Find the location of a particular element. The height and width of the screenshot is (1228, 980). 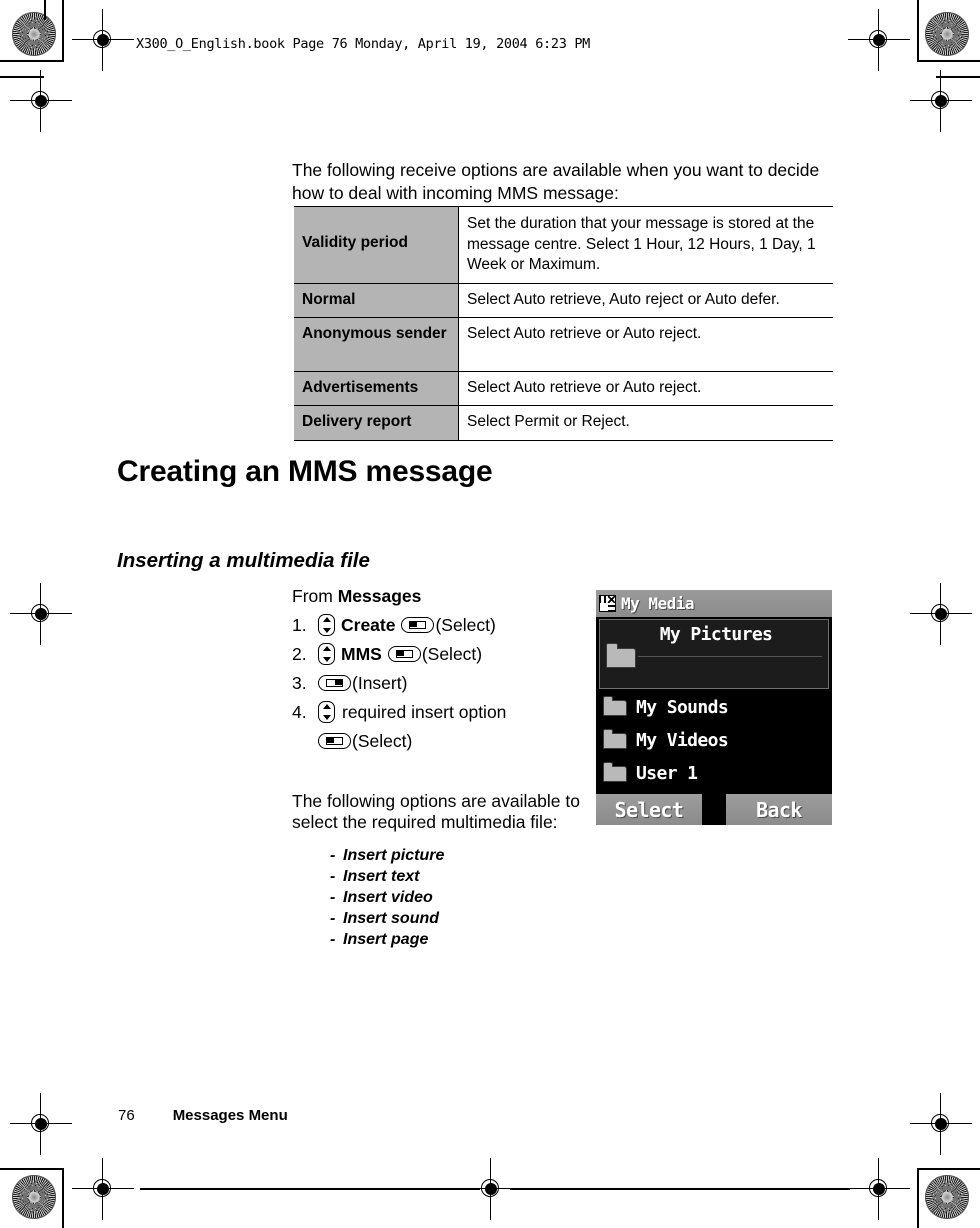

from-target: Messages is located at coordinates (379, 596).